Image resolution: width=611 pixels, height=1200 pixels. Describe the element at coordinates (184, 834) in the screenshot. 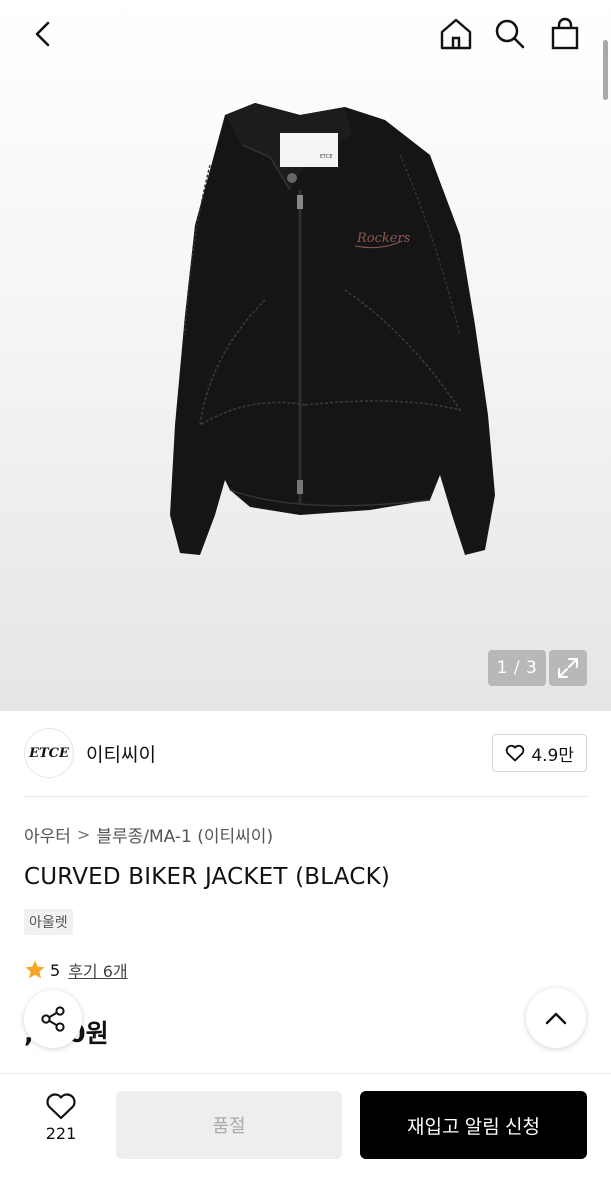

I see `breadcrumb-subcategory: 블루종/MA-1 (이티씨이)` at that location.